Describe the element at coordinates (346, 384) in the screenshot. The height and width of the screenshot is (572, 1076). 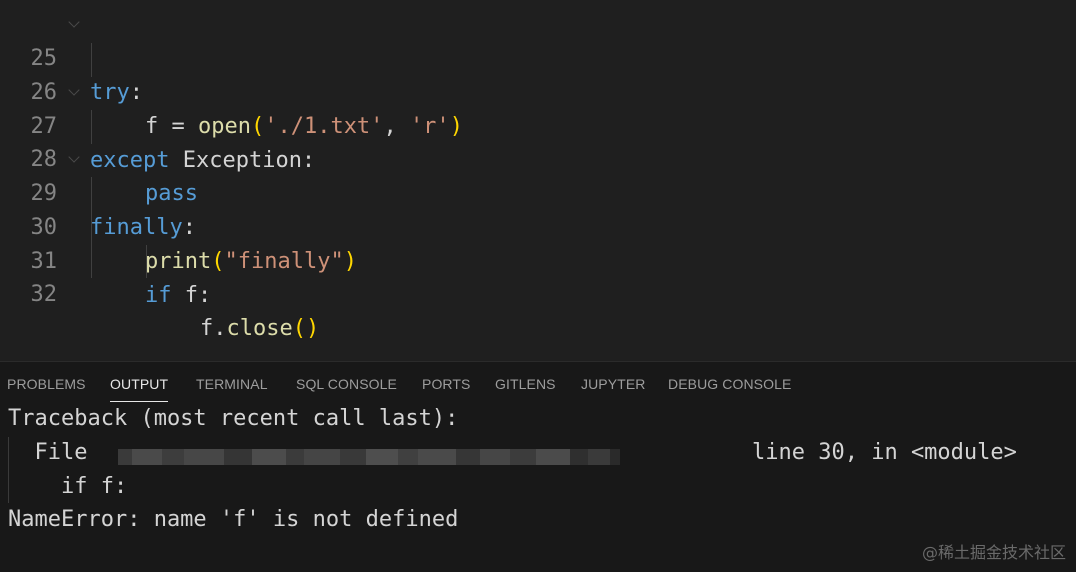
I see `tab-sql-console: SQL CONSOLE` at that location.